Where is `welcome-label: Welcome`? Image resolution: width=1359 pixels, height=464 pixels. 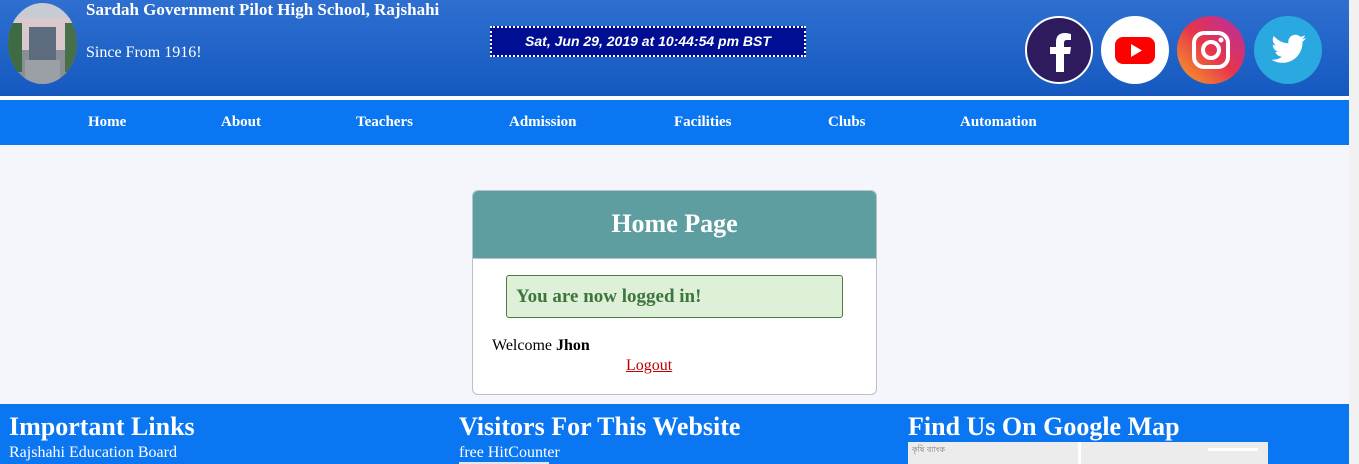 welcome-label: Welcome is located at coordinates (522, 345).